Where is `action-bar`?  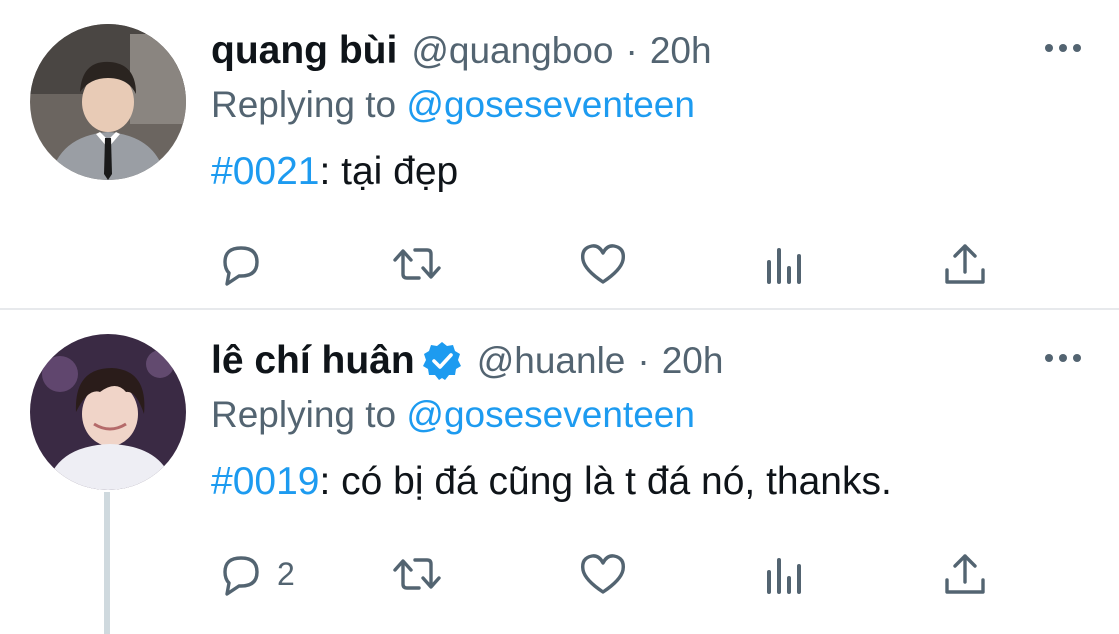
action-bar is located at coordinates (611, 264).